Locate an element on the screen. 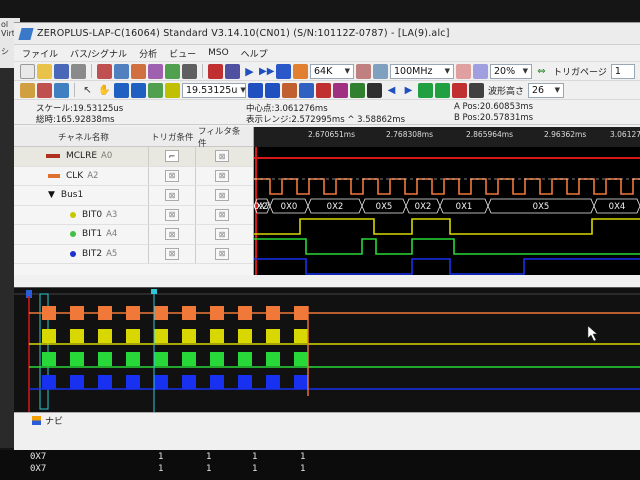 The image size is (640, 480). rising-edge-trigger-icon: ⌐ is located at coordinates (172, 156).